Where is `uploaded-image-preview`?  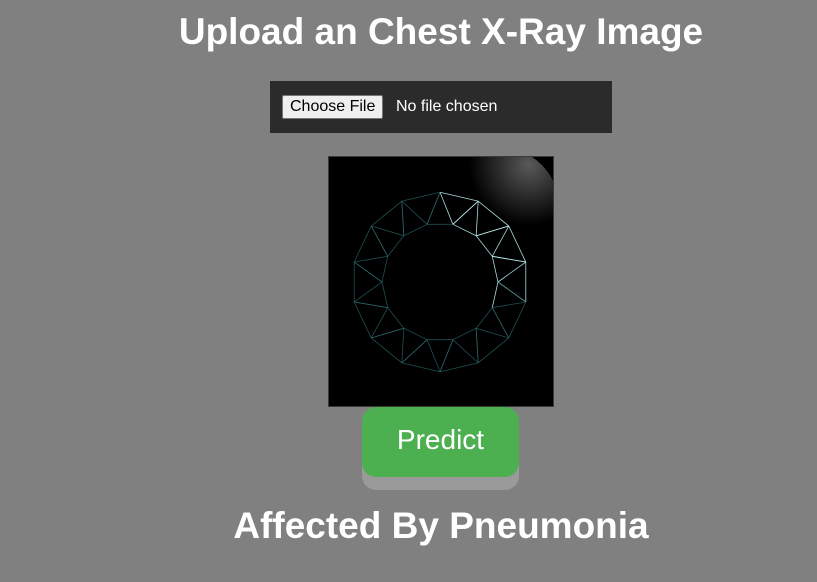 uploaded-image-preview is located at coordinates (441, 281).